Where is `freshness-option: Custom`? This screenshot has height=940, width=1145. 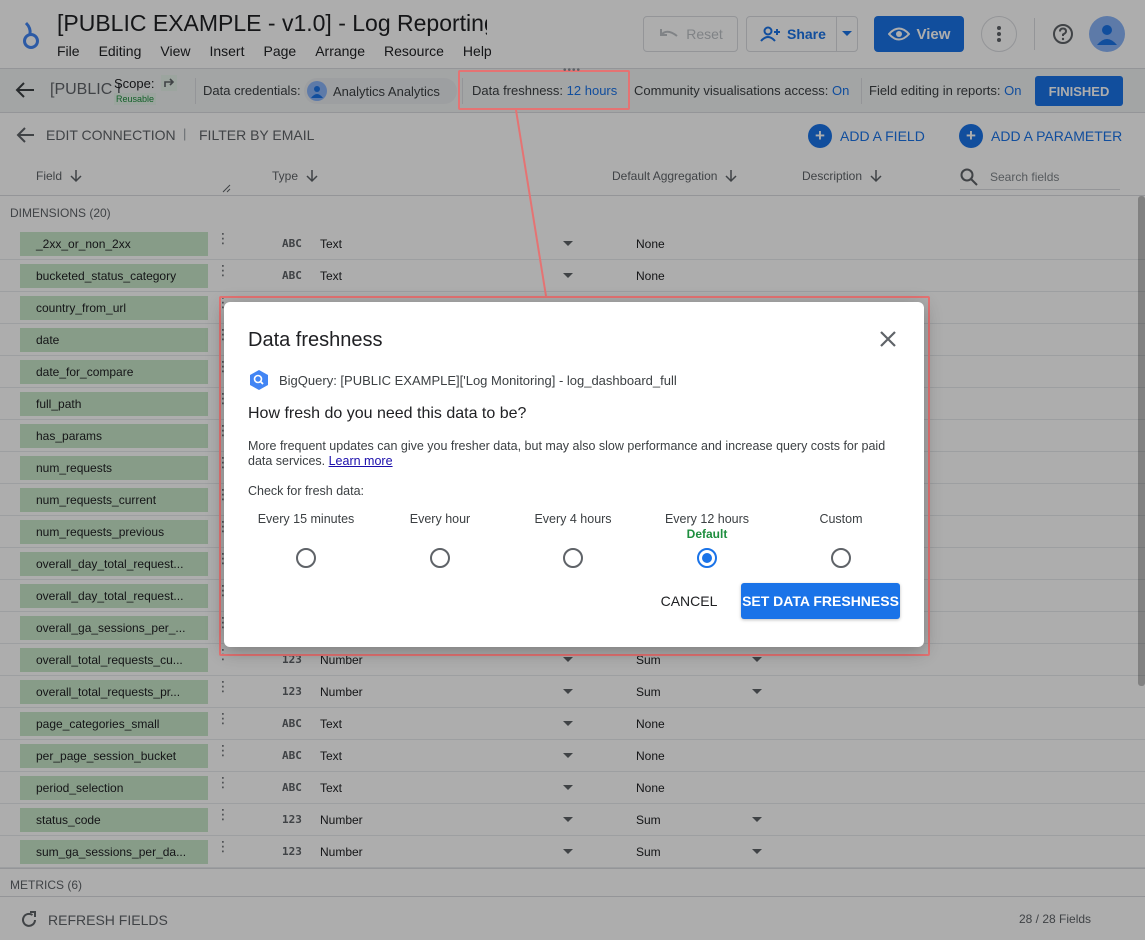
freshness-option: Custom is located at coordinates (841, 540).